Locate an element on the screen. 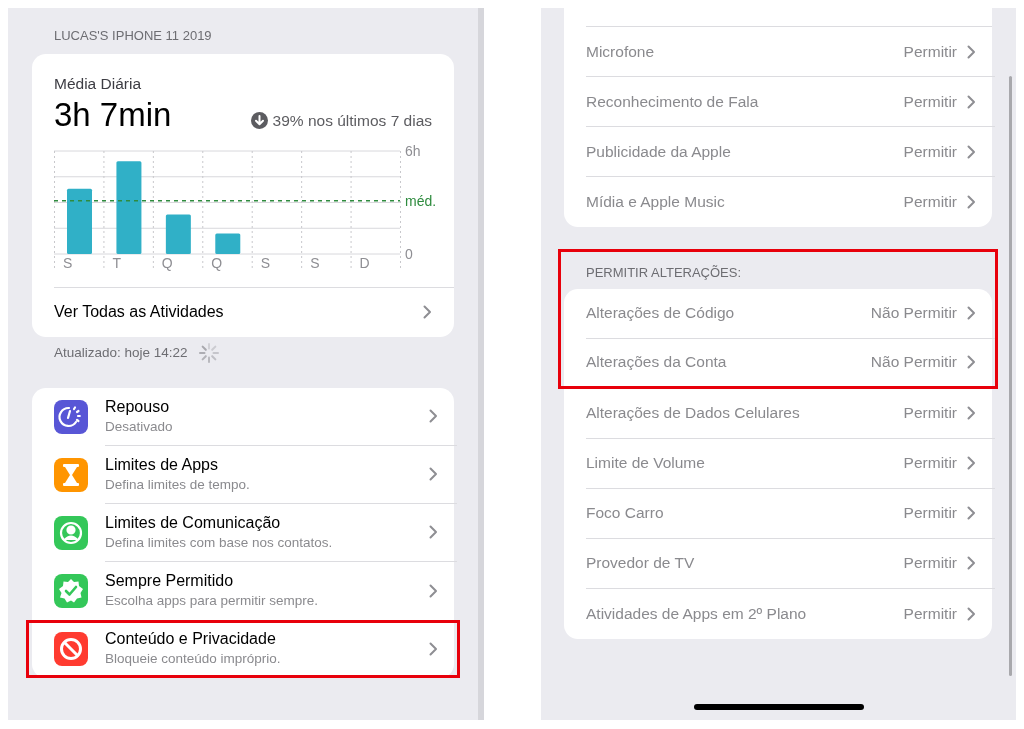 This screenshot has height=729, width=1024. settings-row: Reconhecimento de Fala Permitir is located at coordinates (778, 102).